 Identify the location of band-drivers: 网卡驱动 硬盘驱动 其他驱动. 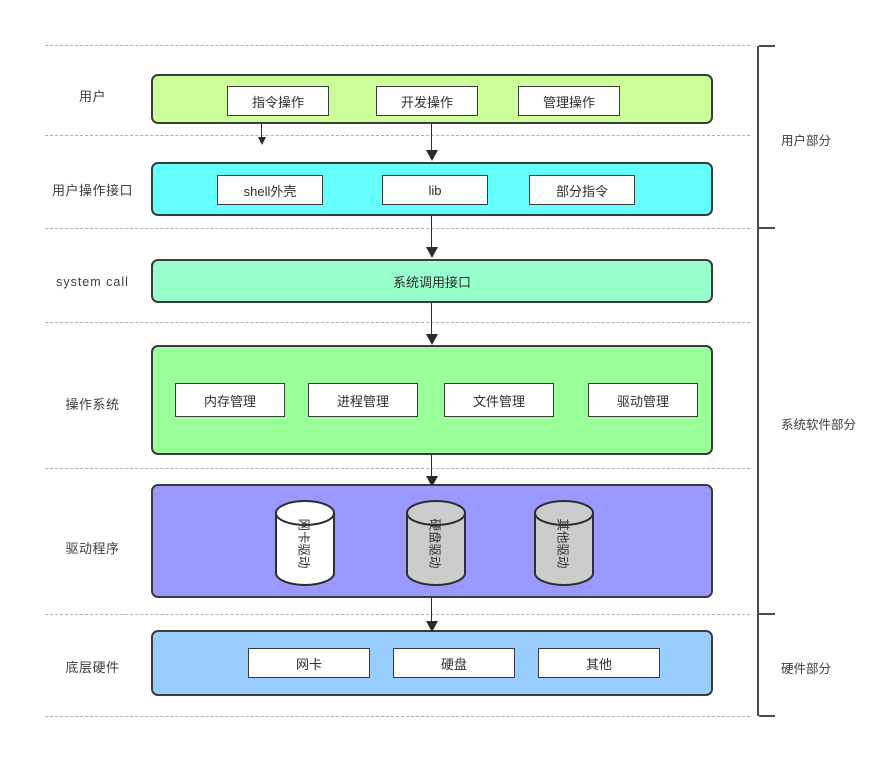
(432, 541).